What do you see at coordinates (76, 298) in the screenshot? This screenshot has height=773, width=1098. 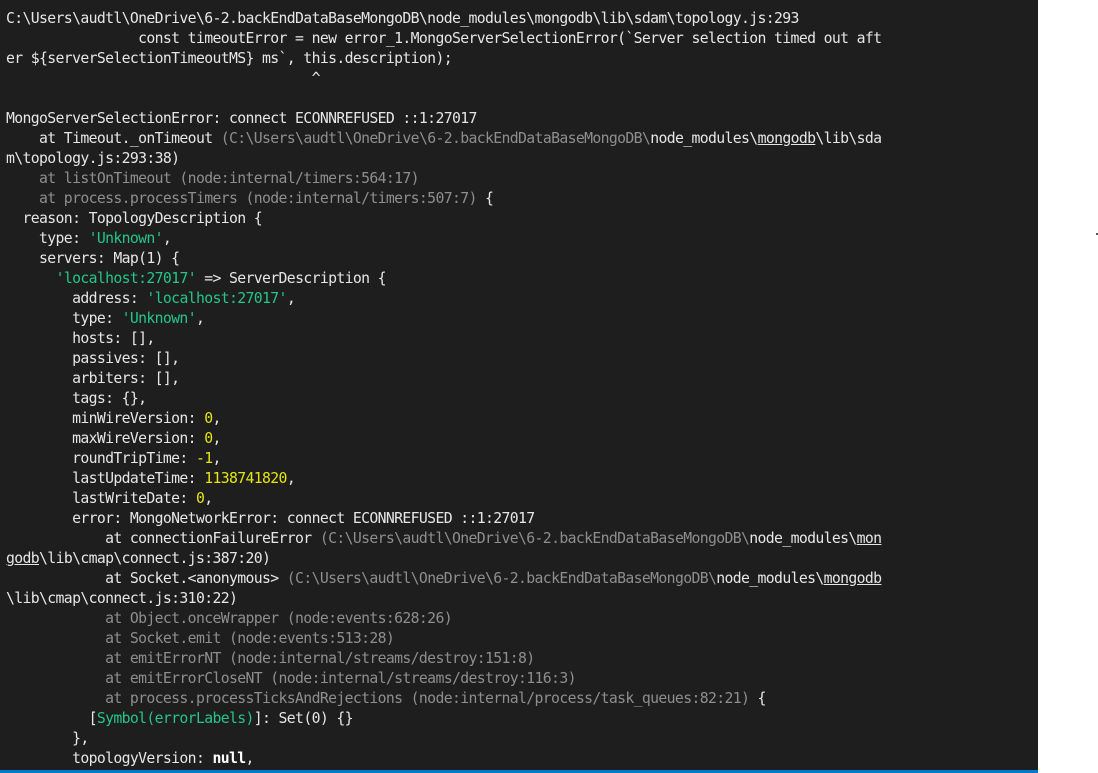 I see `terminal-text-segment: address:` at bounding box center [76, 298].